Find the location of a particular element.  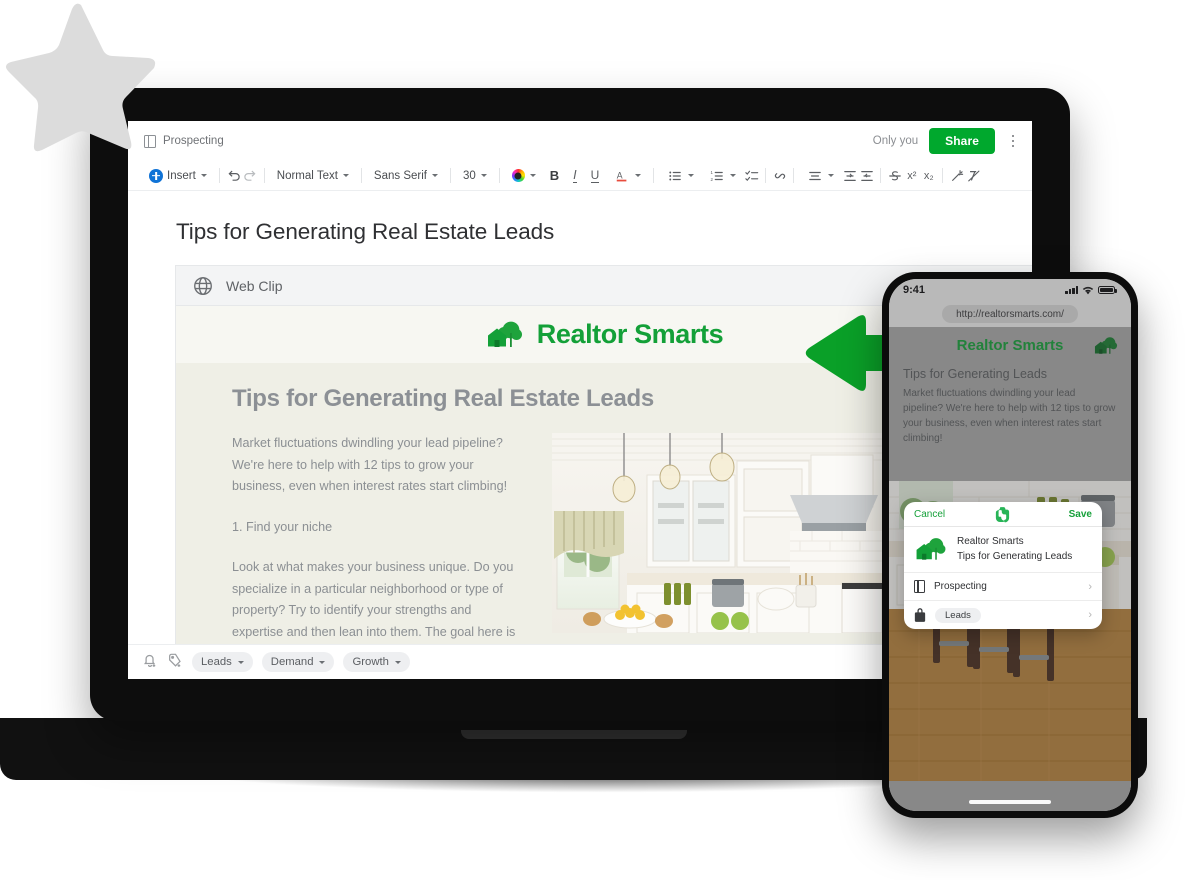

align-icon is located at coordinates (814, 175).